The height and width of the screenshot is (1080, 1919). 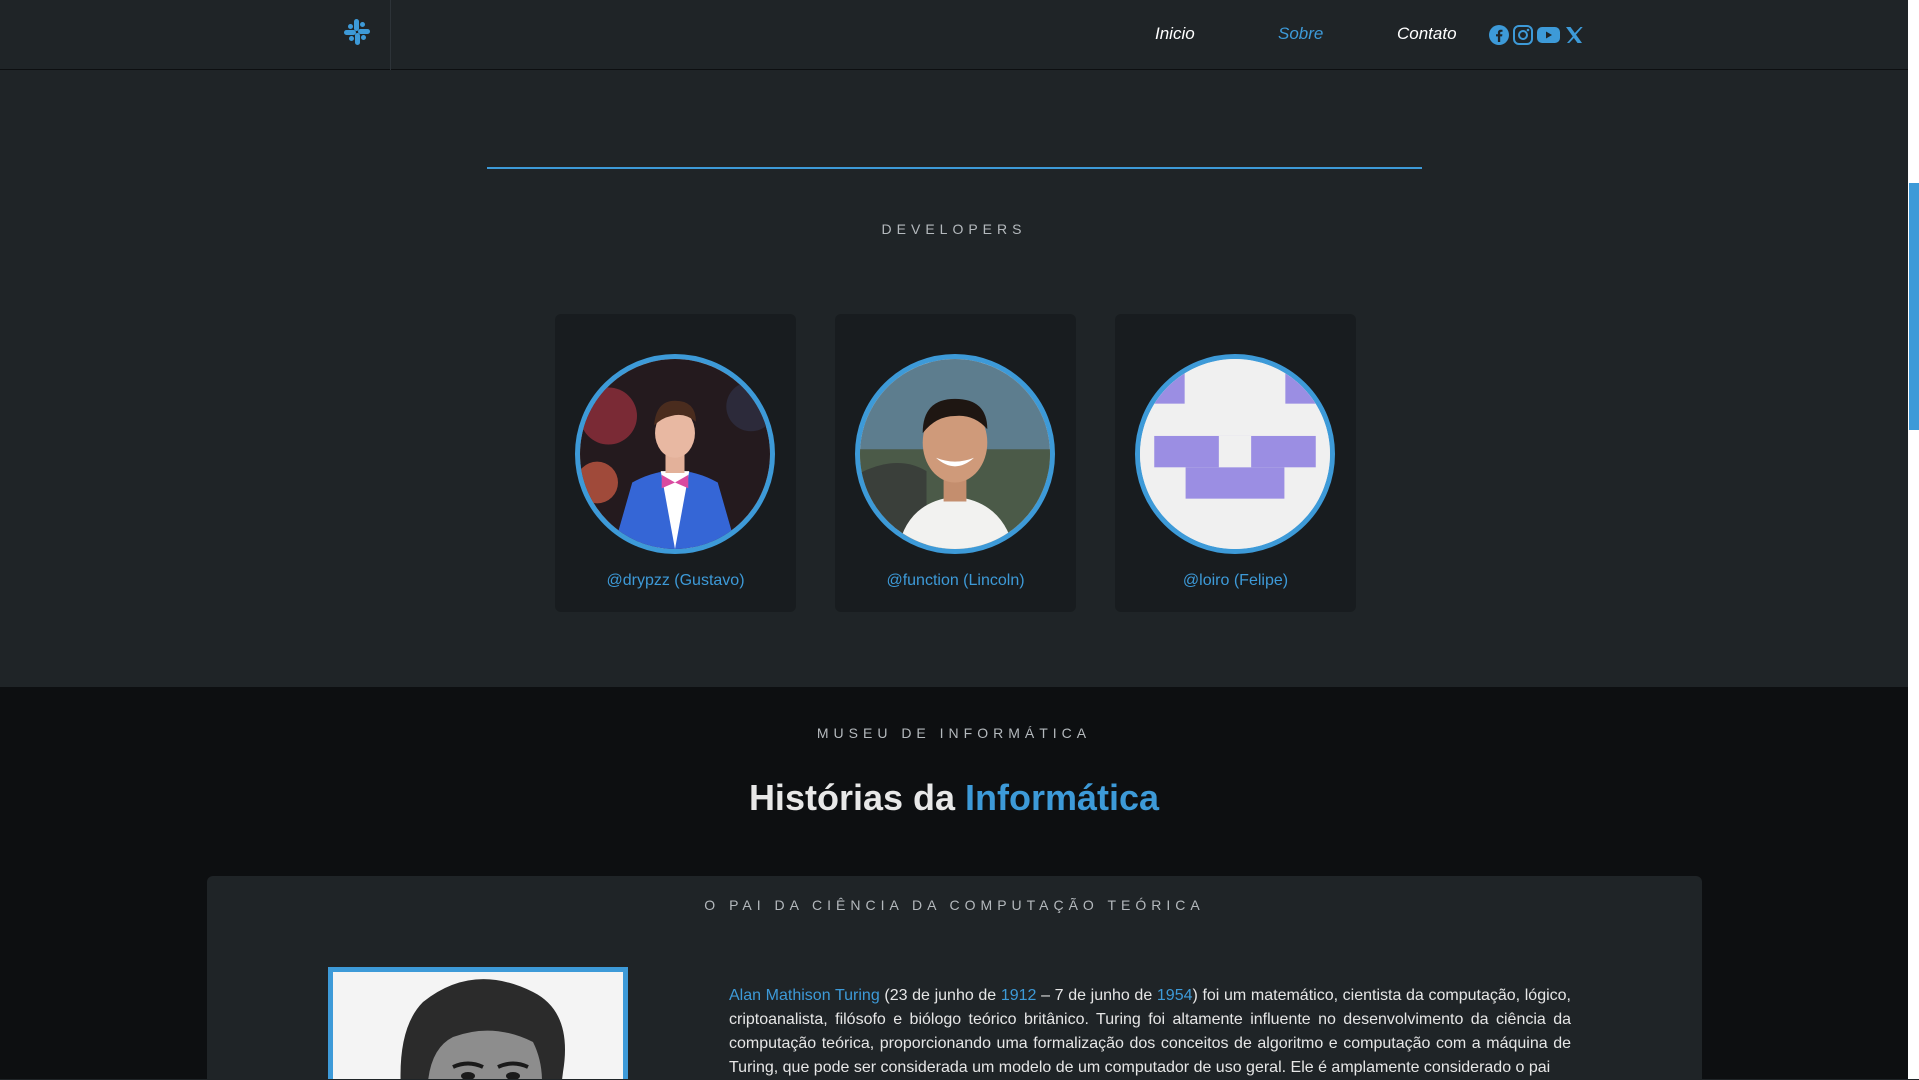 I want to click on developer-name: @drypzz (Gustavo), so click(x=675, y=581).